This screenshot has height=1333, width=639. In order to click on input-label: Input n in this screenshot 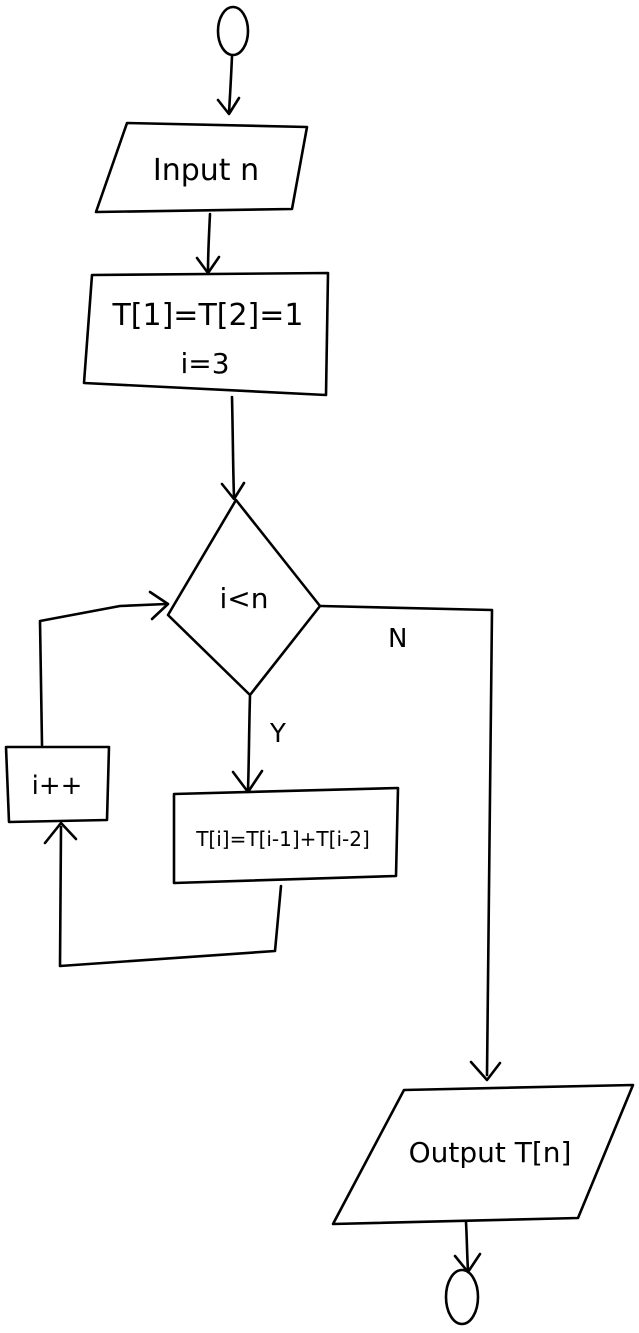, I will do `click(206, 170)`.